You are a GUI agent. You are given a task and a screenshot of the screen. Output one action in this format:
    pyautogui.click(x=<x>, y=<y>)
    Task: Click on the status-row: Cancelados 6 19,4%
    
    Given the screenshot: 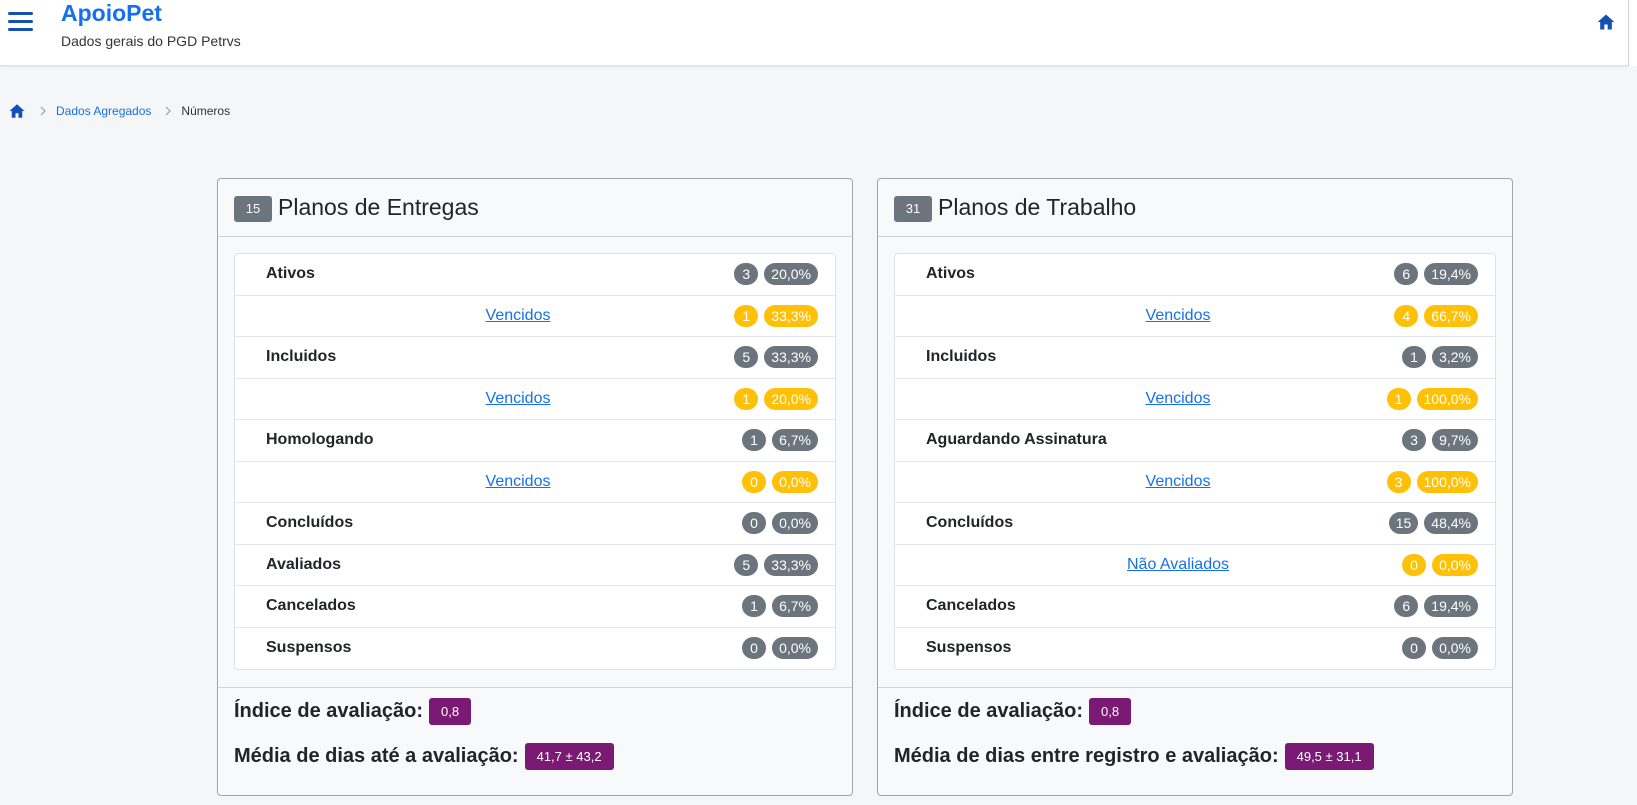 What is the action you would take?
    pyautogui.click(x=1195, y=607)
    